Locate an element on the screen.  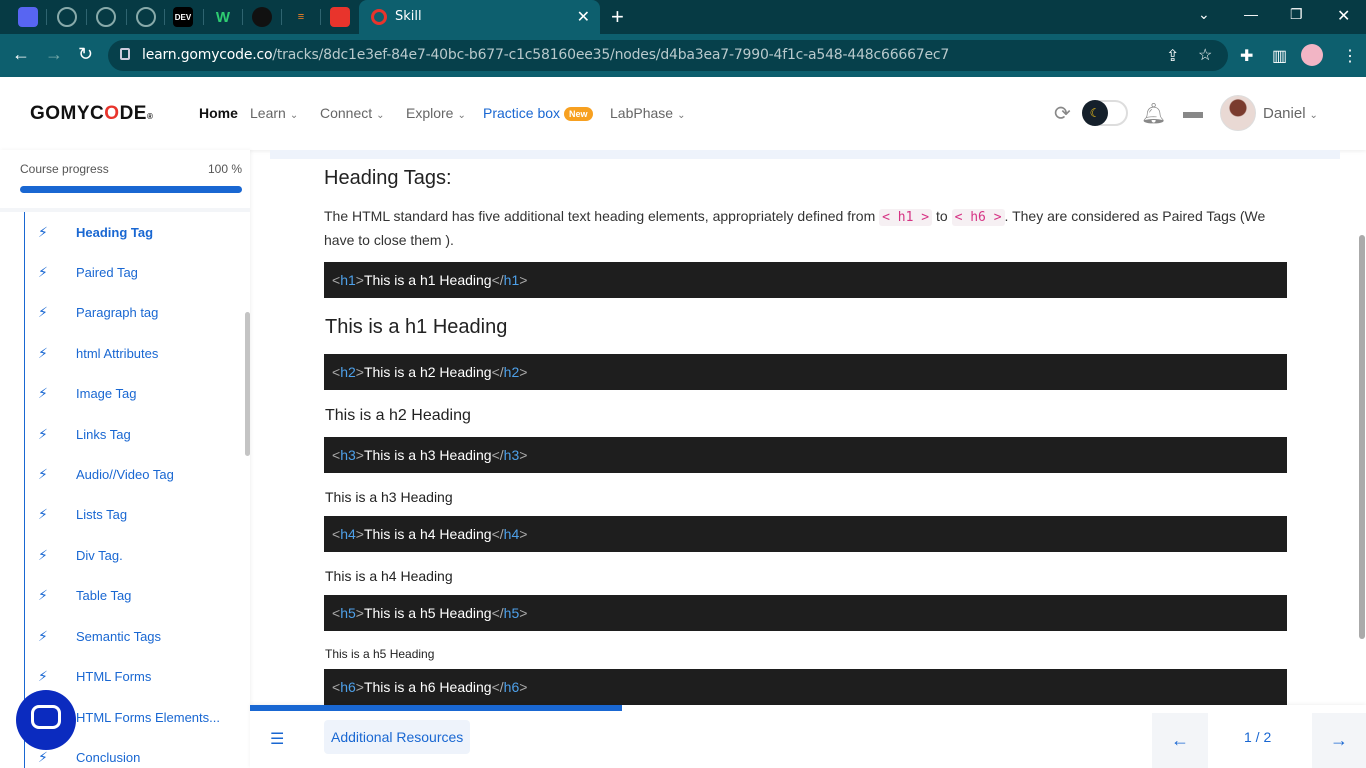
sidebar-item-paired-tag: ⚡︎ Paired Tag is located at coordinates (88, 272).